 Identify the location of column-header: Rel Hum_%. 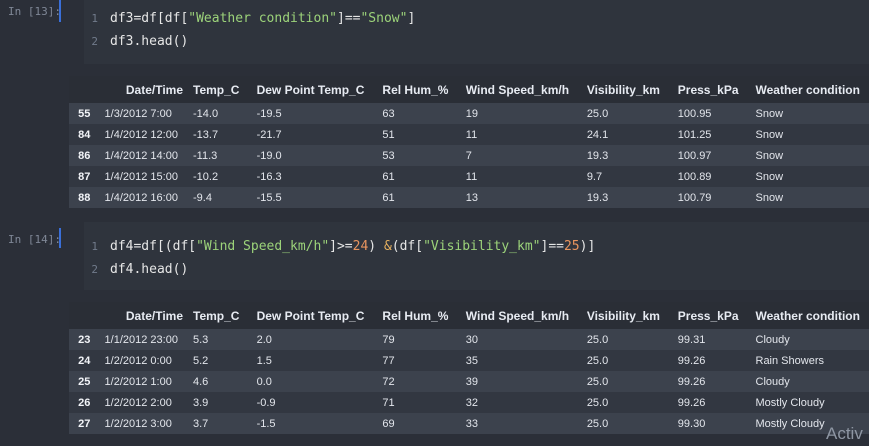
(419, 89).